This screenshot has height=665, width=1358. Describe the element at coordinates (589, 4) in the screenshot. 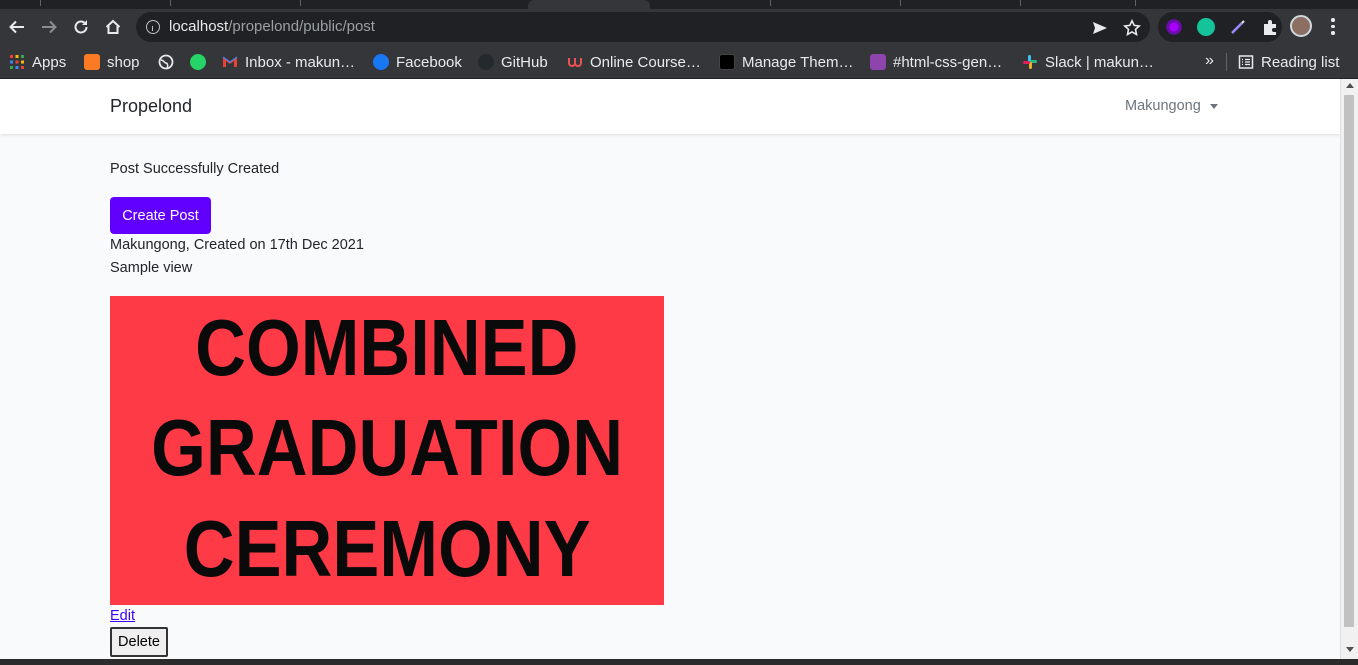

I see `active-tab` at that location.